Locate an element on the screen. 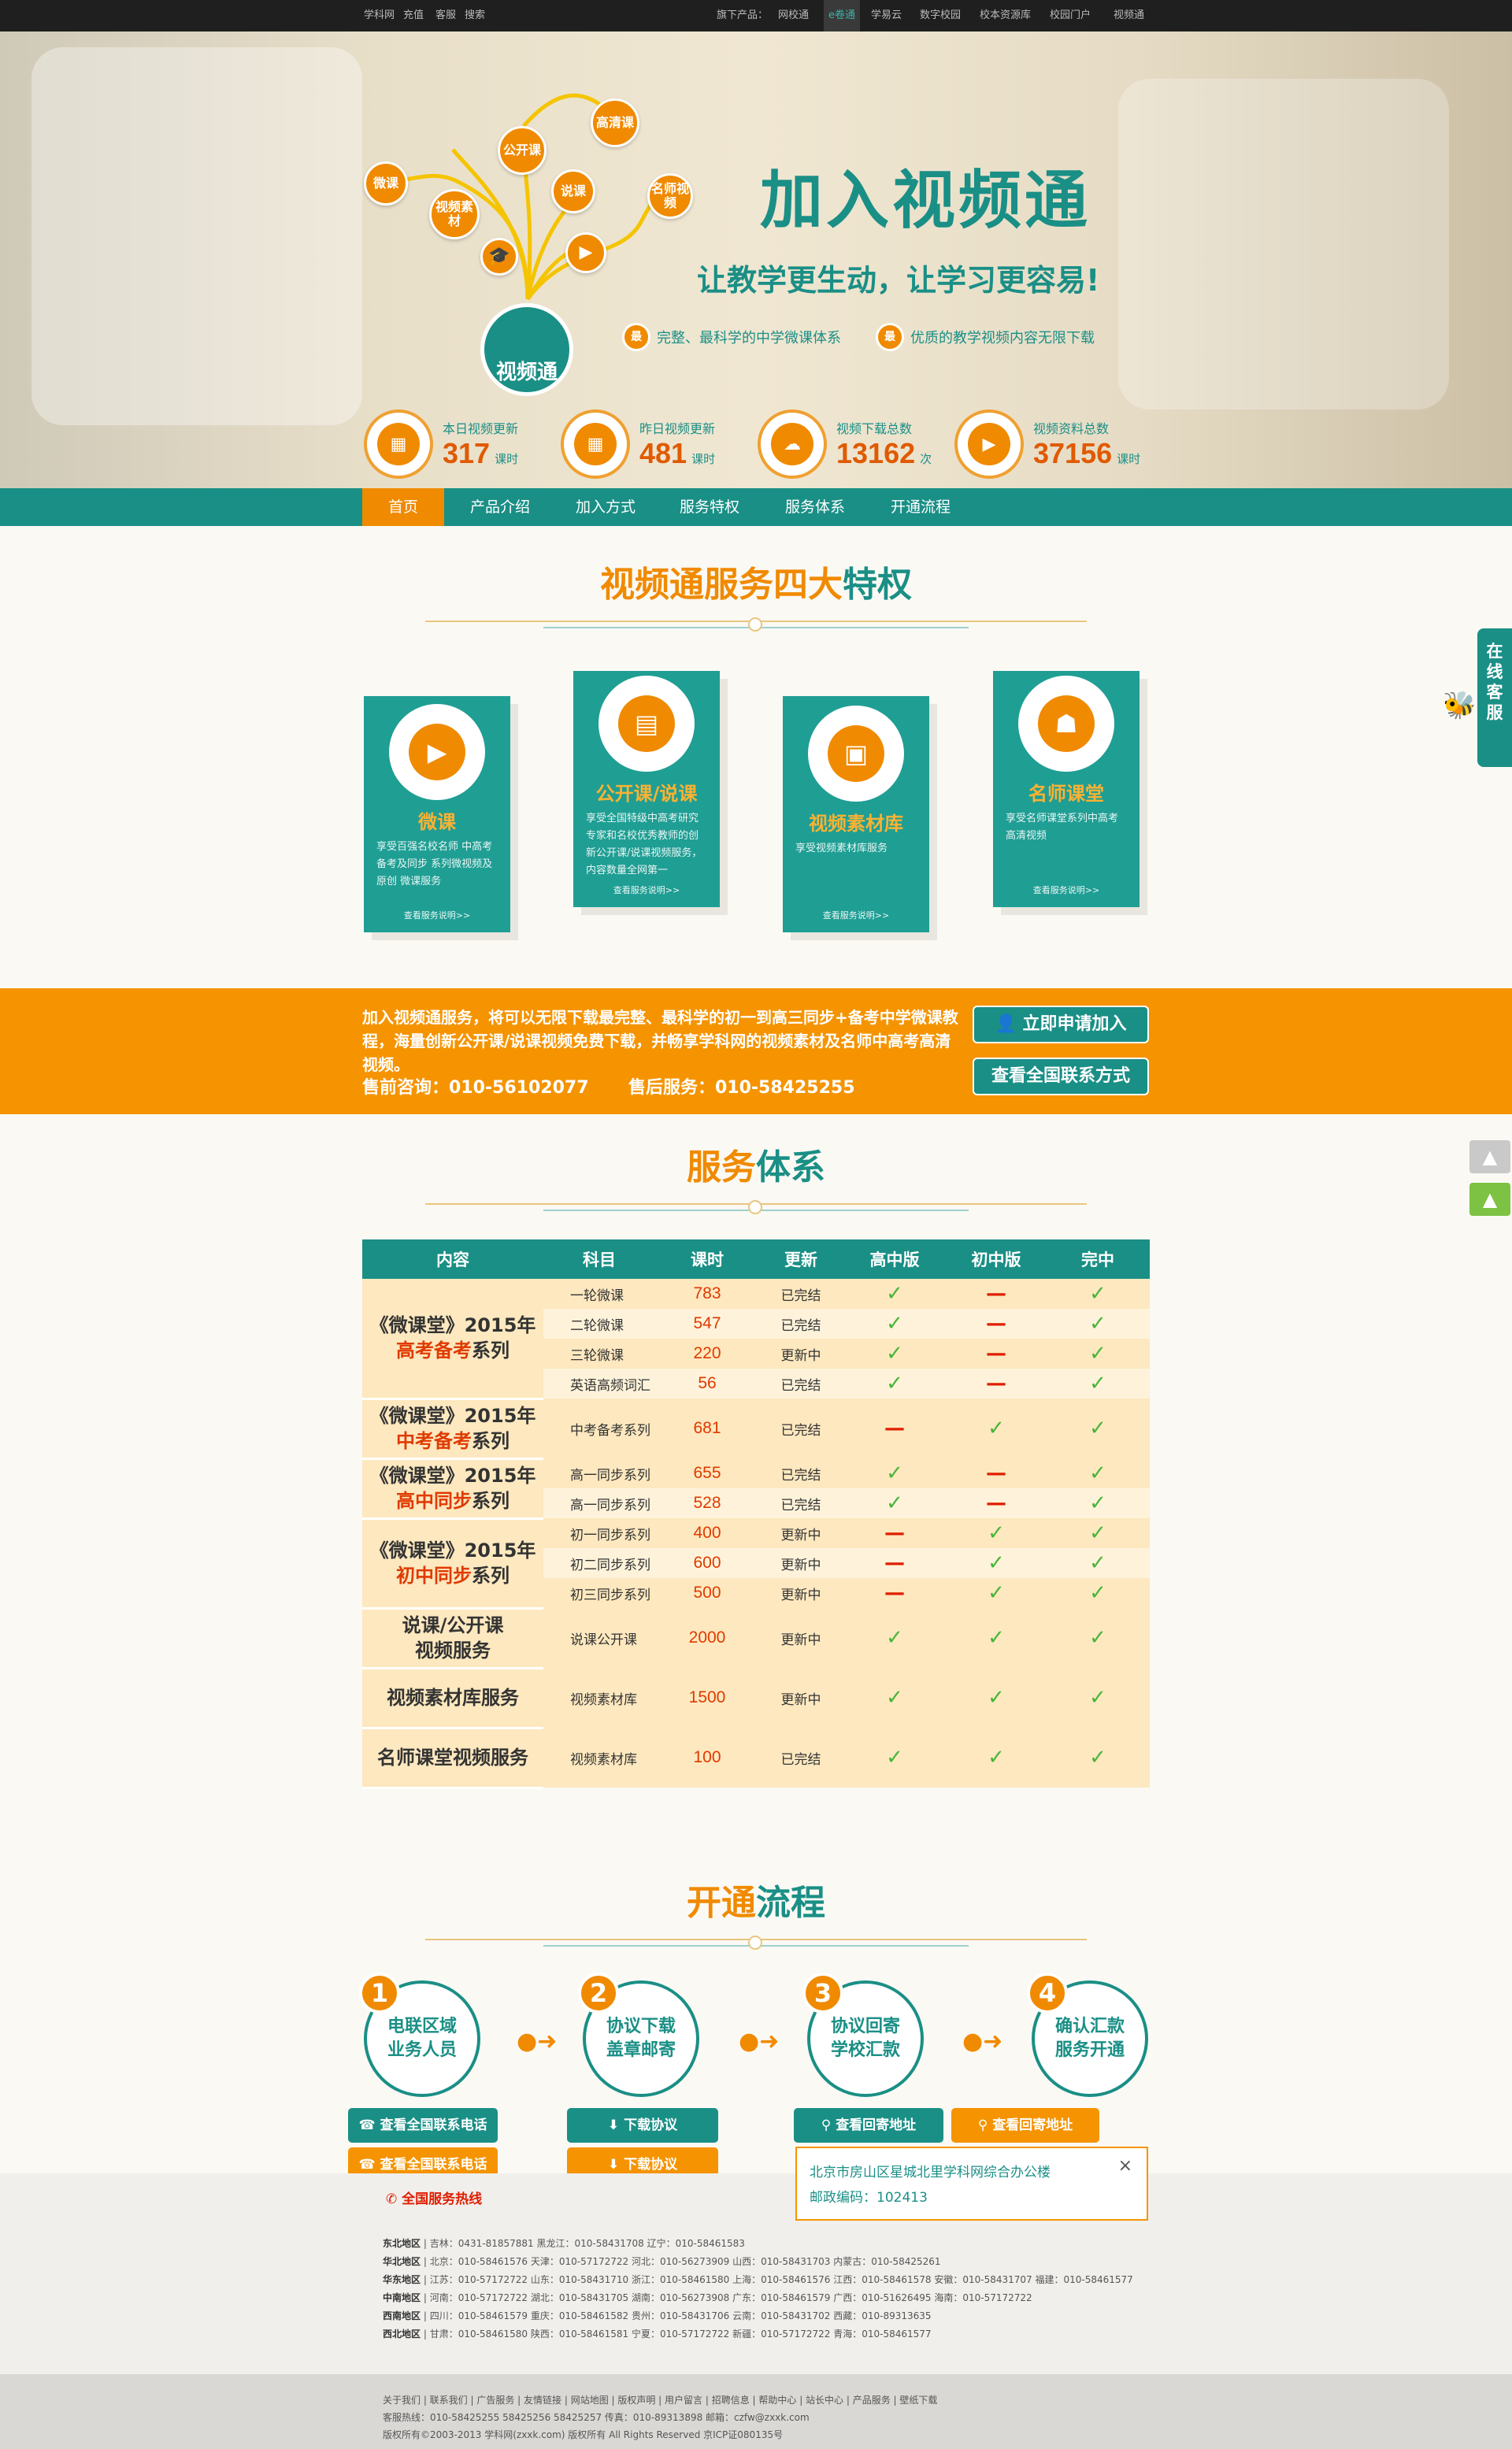 This screenshot has height=2449, width=1512. online-service-tab: 在线客服 is located at coordinates (1494, 697).